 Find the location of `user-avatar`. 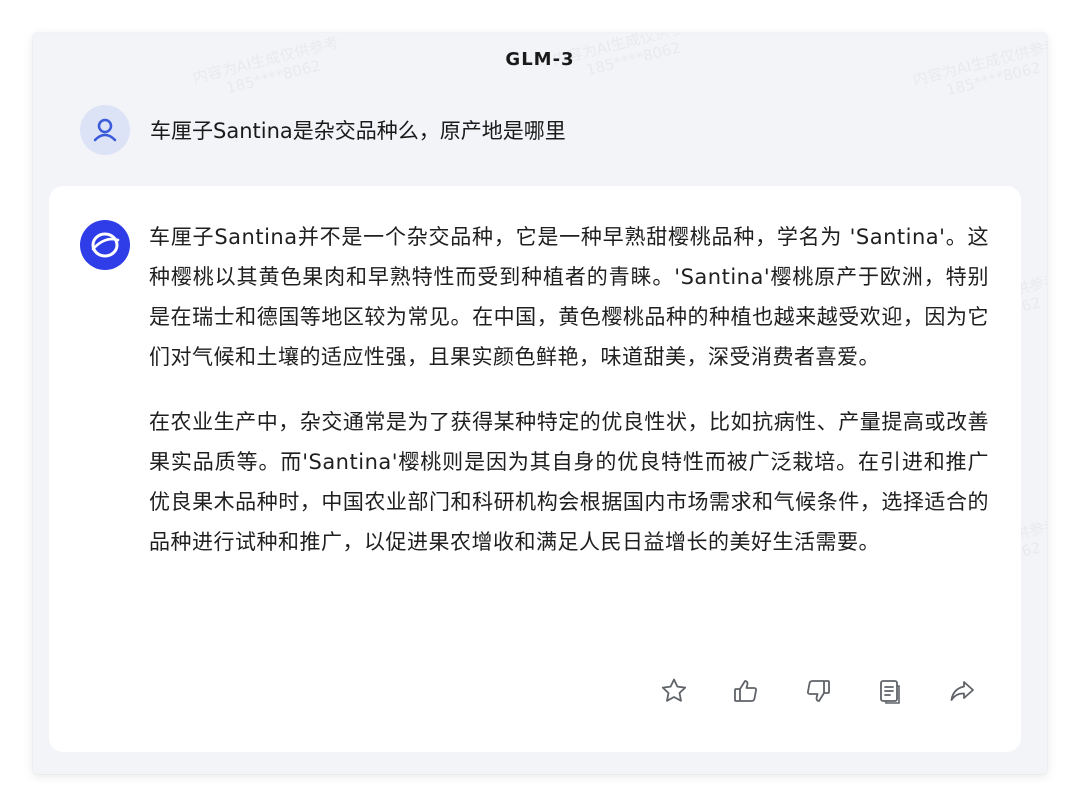

user-avatar is located at coordinates (105, 130).